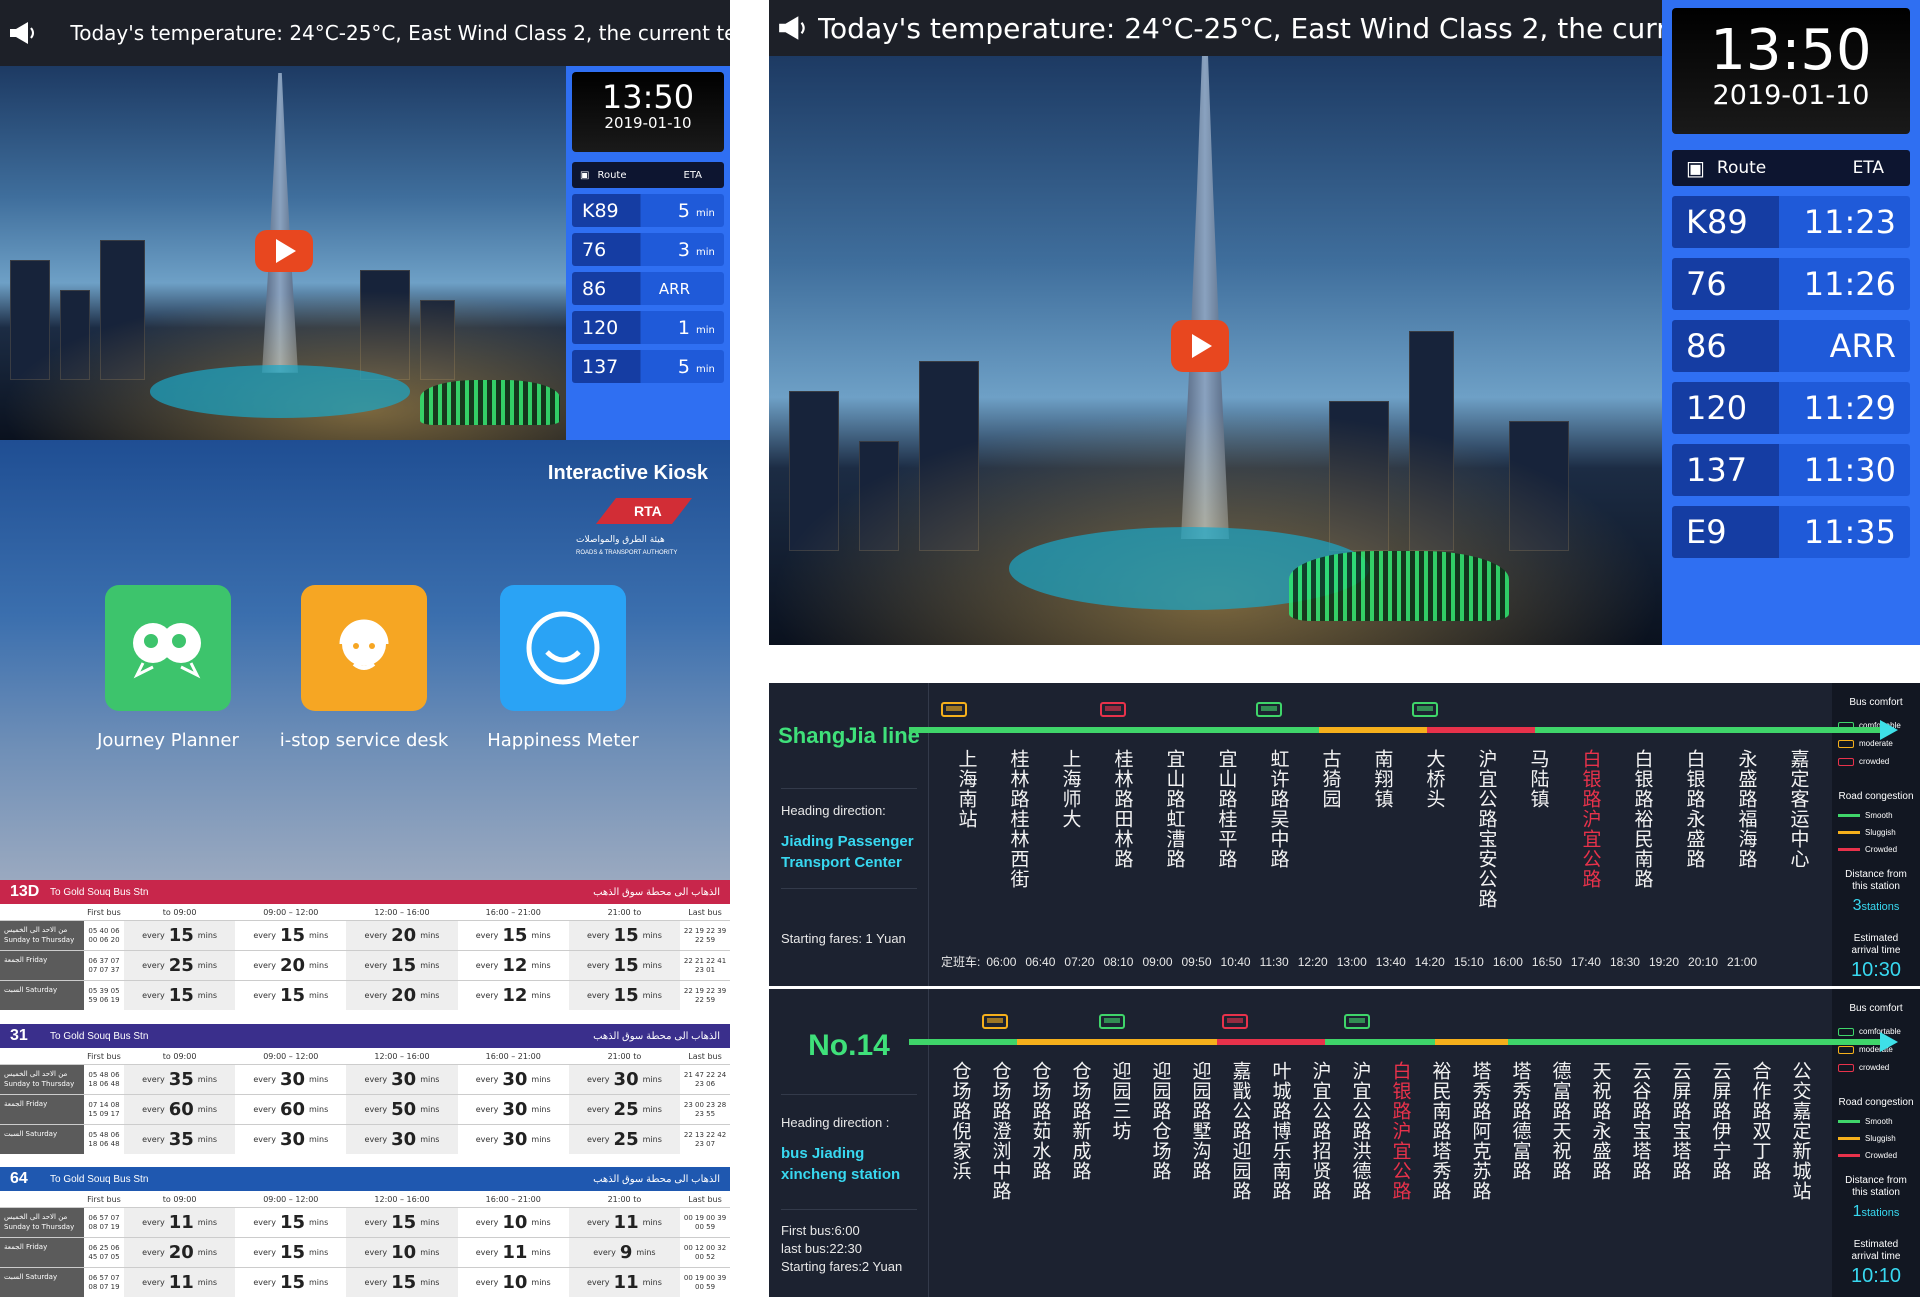 Image resolution: width=1920 pixels, height=1297 pixels. Describe the element at coordinates (1235, 962) in the screenshot. I see `departure-time: 10:40` at that location.